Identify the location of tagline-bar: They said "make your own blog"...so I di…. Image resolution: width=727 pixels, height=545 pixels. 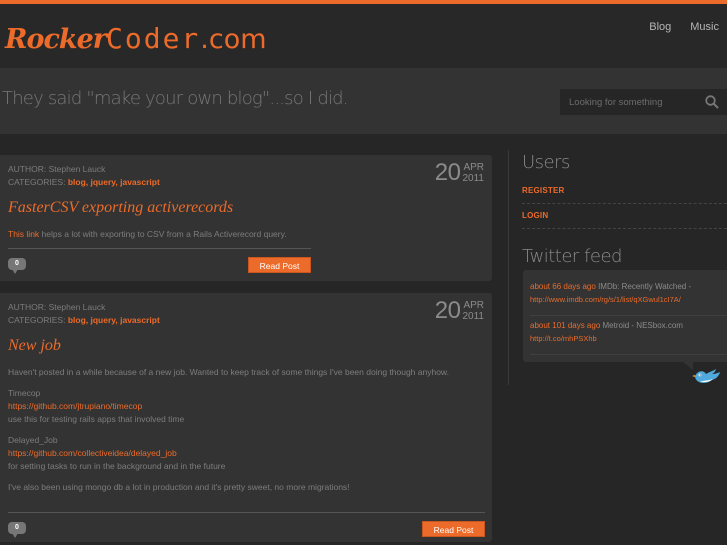
(363, 101).